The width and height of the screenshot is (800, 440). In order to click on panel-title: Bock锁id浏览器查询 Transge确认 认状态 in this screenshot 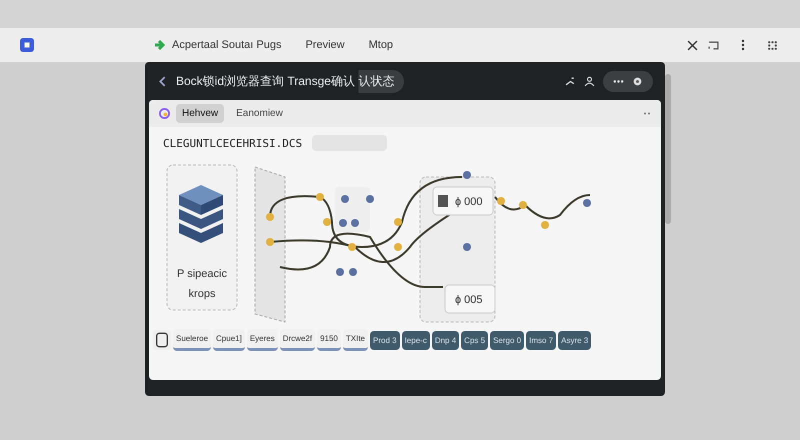, I will do `click(290, 81)`.